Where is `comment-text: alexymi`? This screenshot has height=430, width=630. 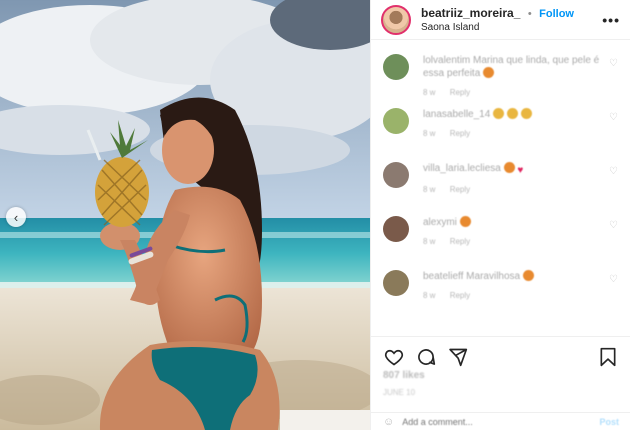
comment-text: alexymi is located at coordinates (516, 222).